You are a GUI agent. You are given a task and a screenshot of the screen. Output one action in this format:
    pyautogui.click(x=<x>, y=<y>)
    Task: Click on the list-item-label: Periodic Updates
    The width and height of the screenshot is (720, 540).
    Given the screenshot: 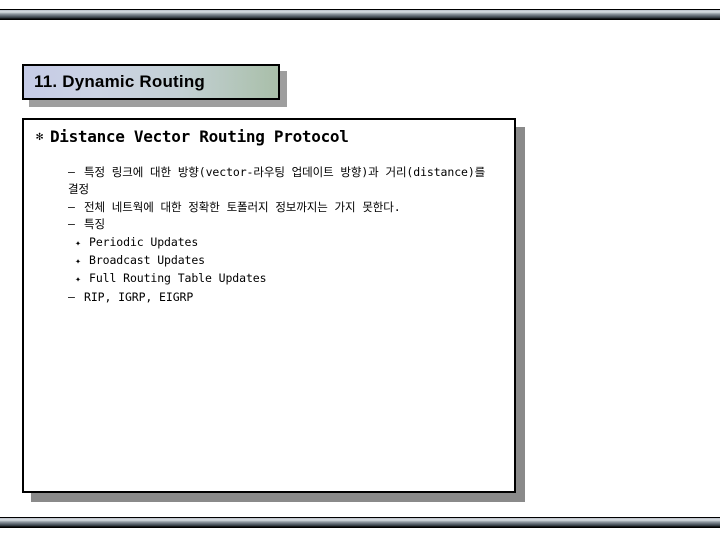 What is the action you would take?
    pyautogui.click(x=144, y=241)
    